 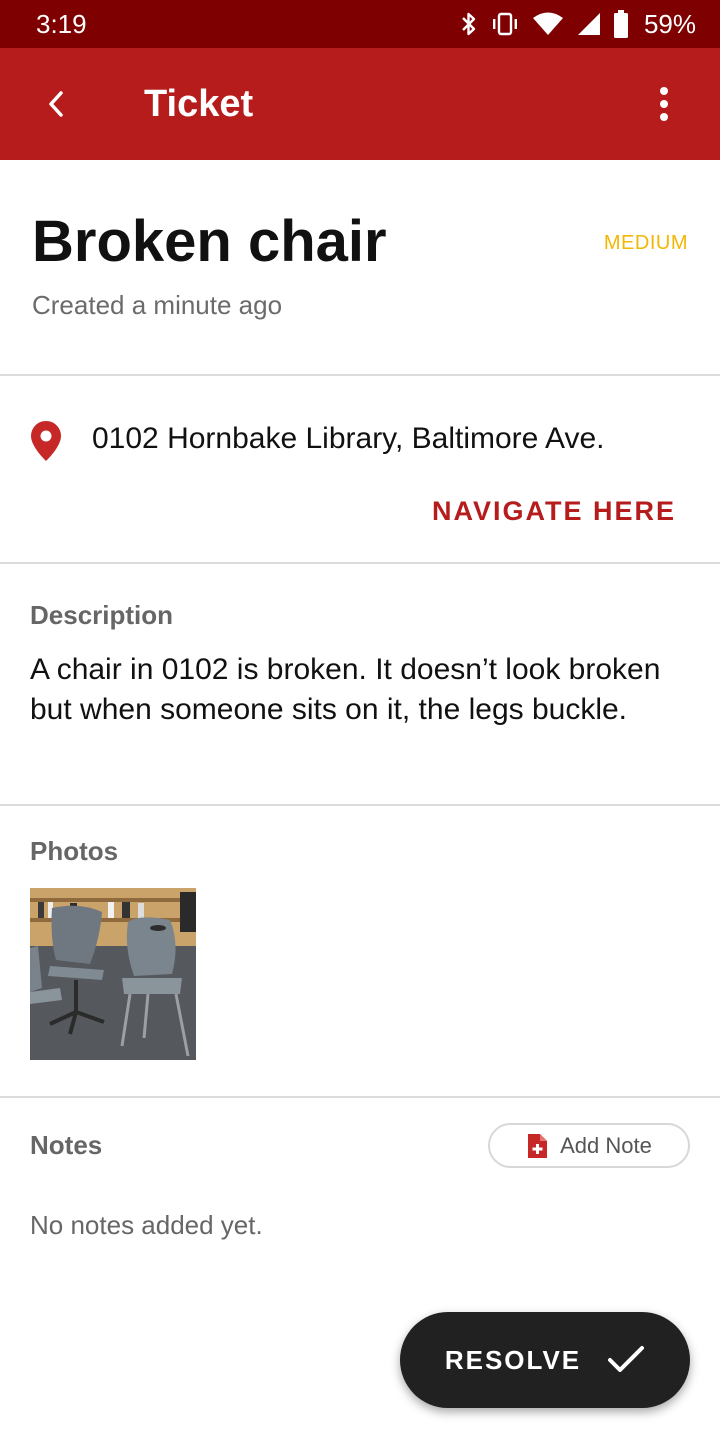 What do you see at coordinates (46, 441) in the screenshot?
I see `location-pin-icon` at bounding box center [46, 441].